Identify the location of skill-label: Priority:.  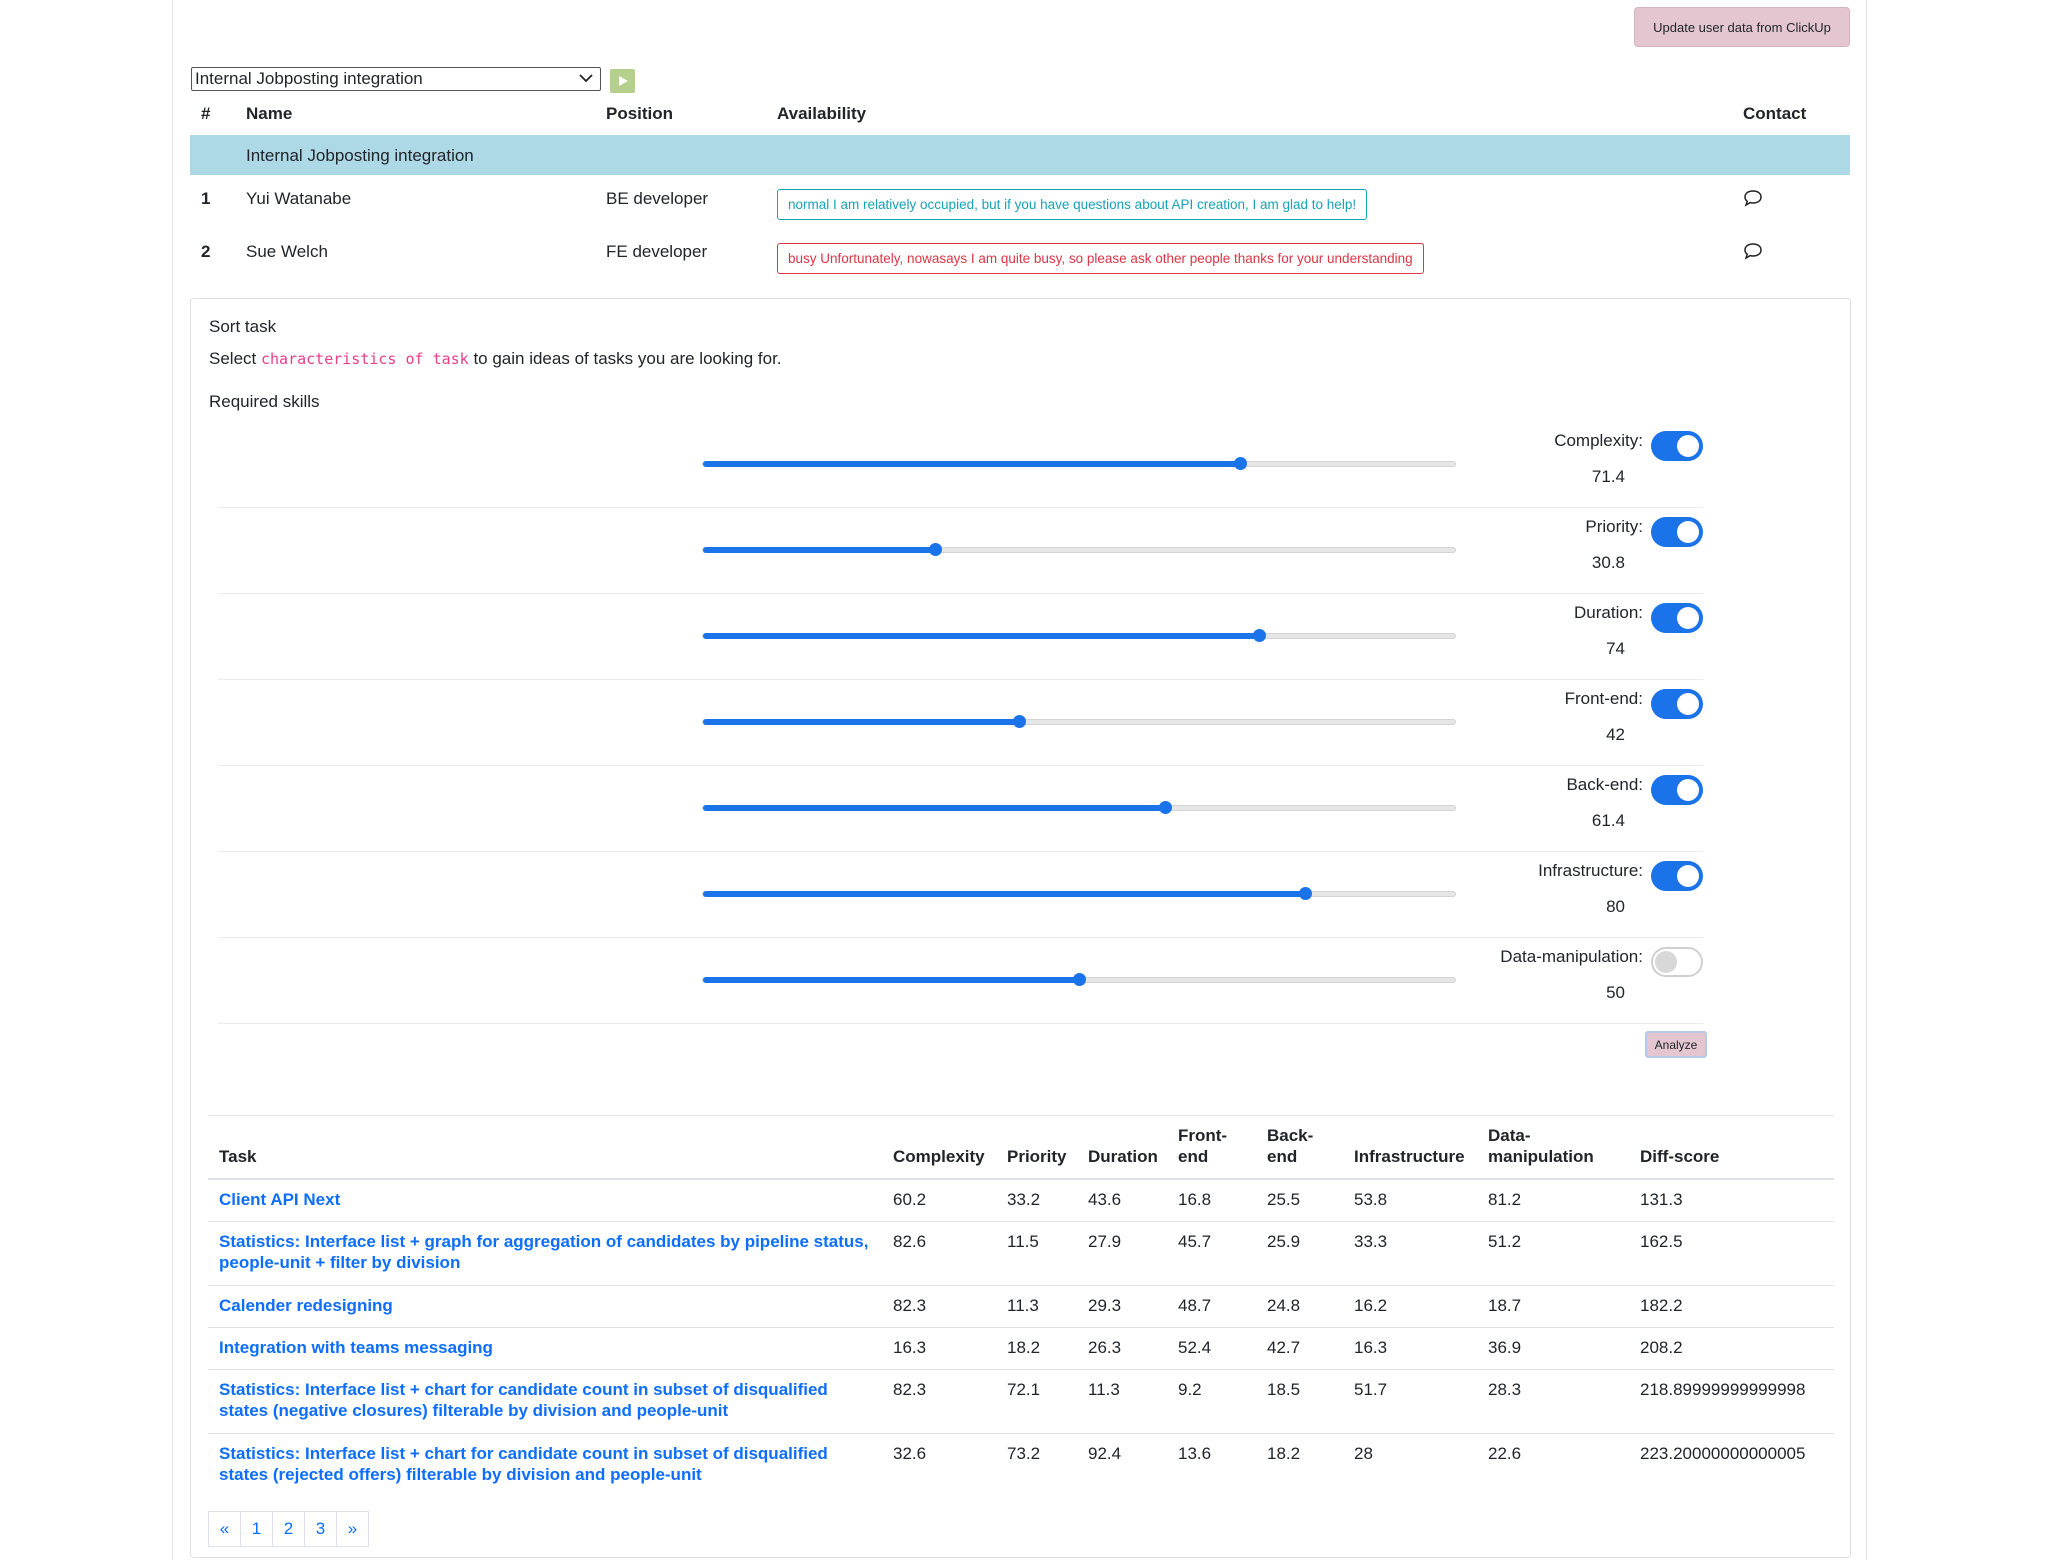
(1614, 526).